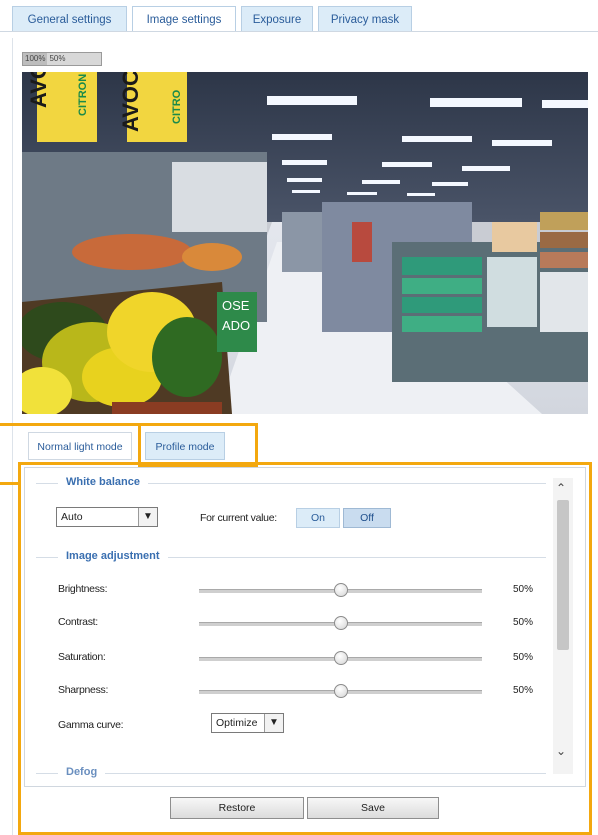 The image size is (598, 835). What do you see at coordinates (82, 772) in the screenshot?
I see `defog-title: Defog` at bounding box center [82, 772].